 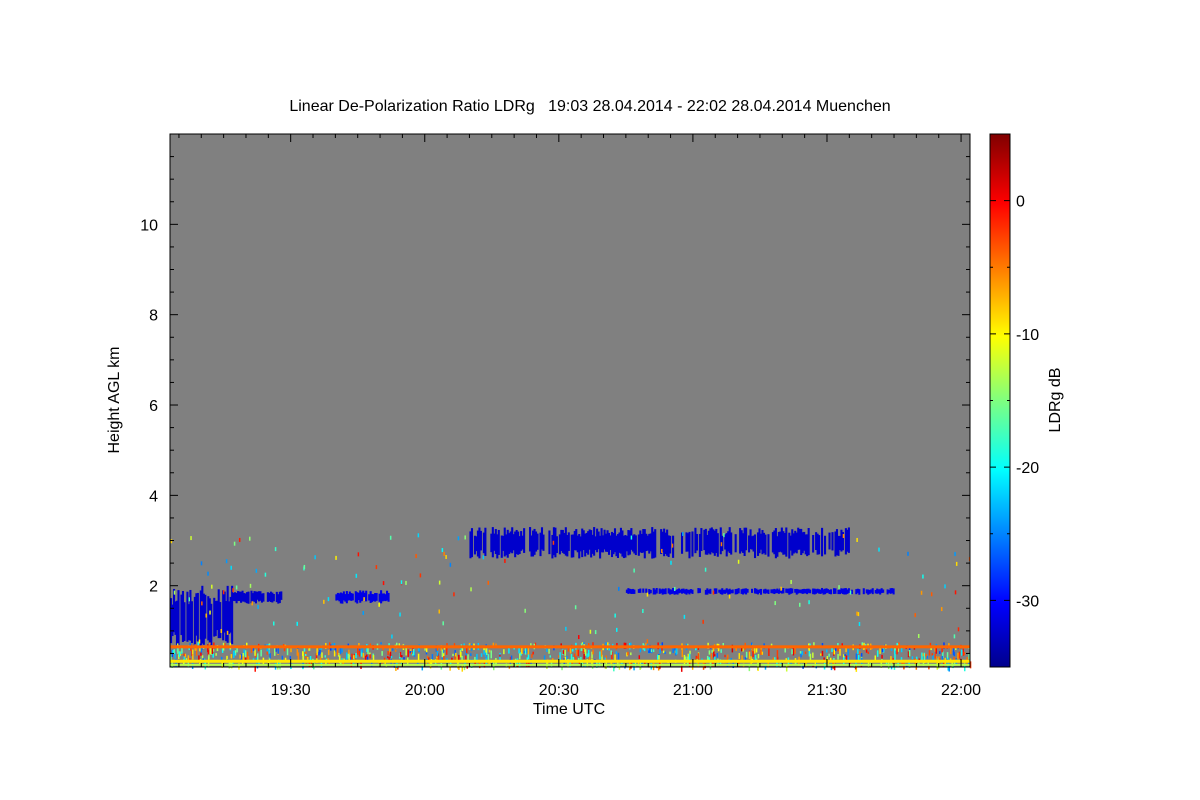 I want to click on x-axis-label: Time UTC, so click(x=569, y=709).